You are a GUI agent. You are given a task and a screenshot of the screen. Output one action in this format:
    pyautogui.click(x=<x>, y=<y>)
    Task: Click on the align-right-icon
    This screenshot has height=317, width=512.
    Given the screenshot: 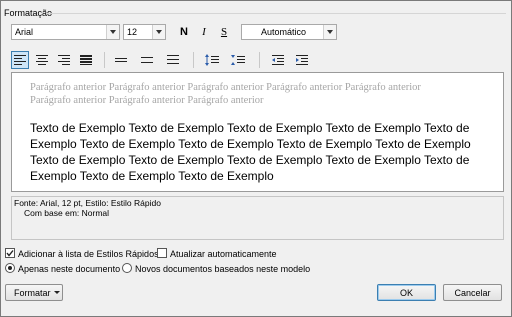 What is the action you would take?
    pyautogui.click(x=64, y=60)
    